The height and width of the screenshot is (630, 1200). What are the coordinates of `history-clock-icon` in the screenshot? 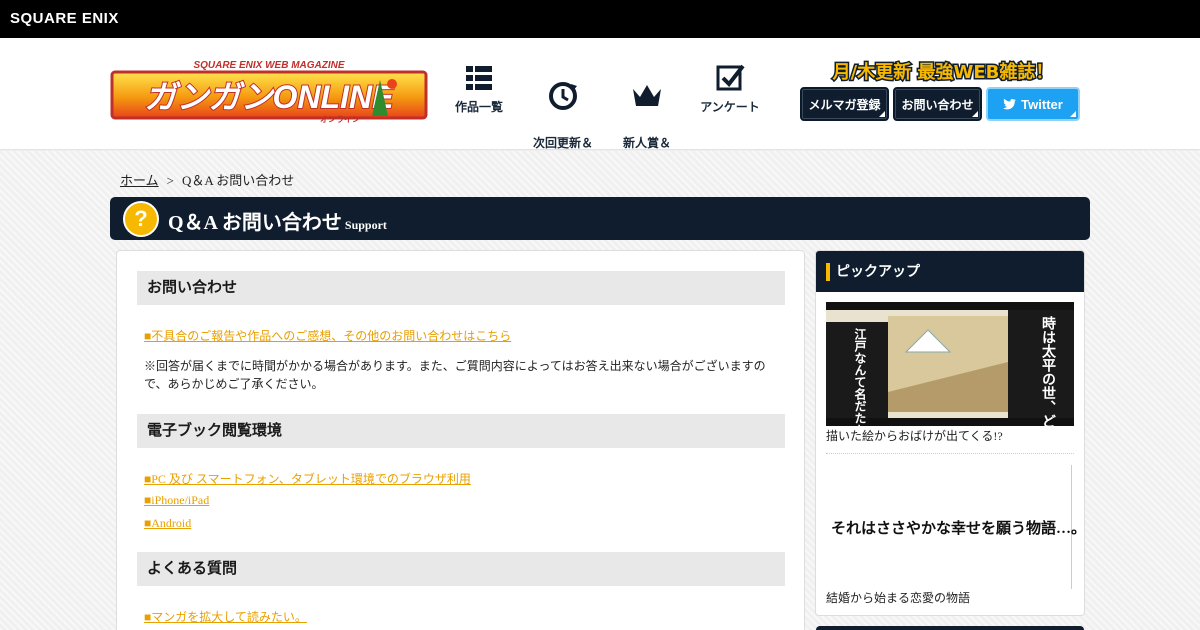 It's located at (563, 96).